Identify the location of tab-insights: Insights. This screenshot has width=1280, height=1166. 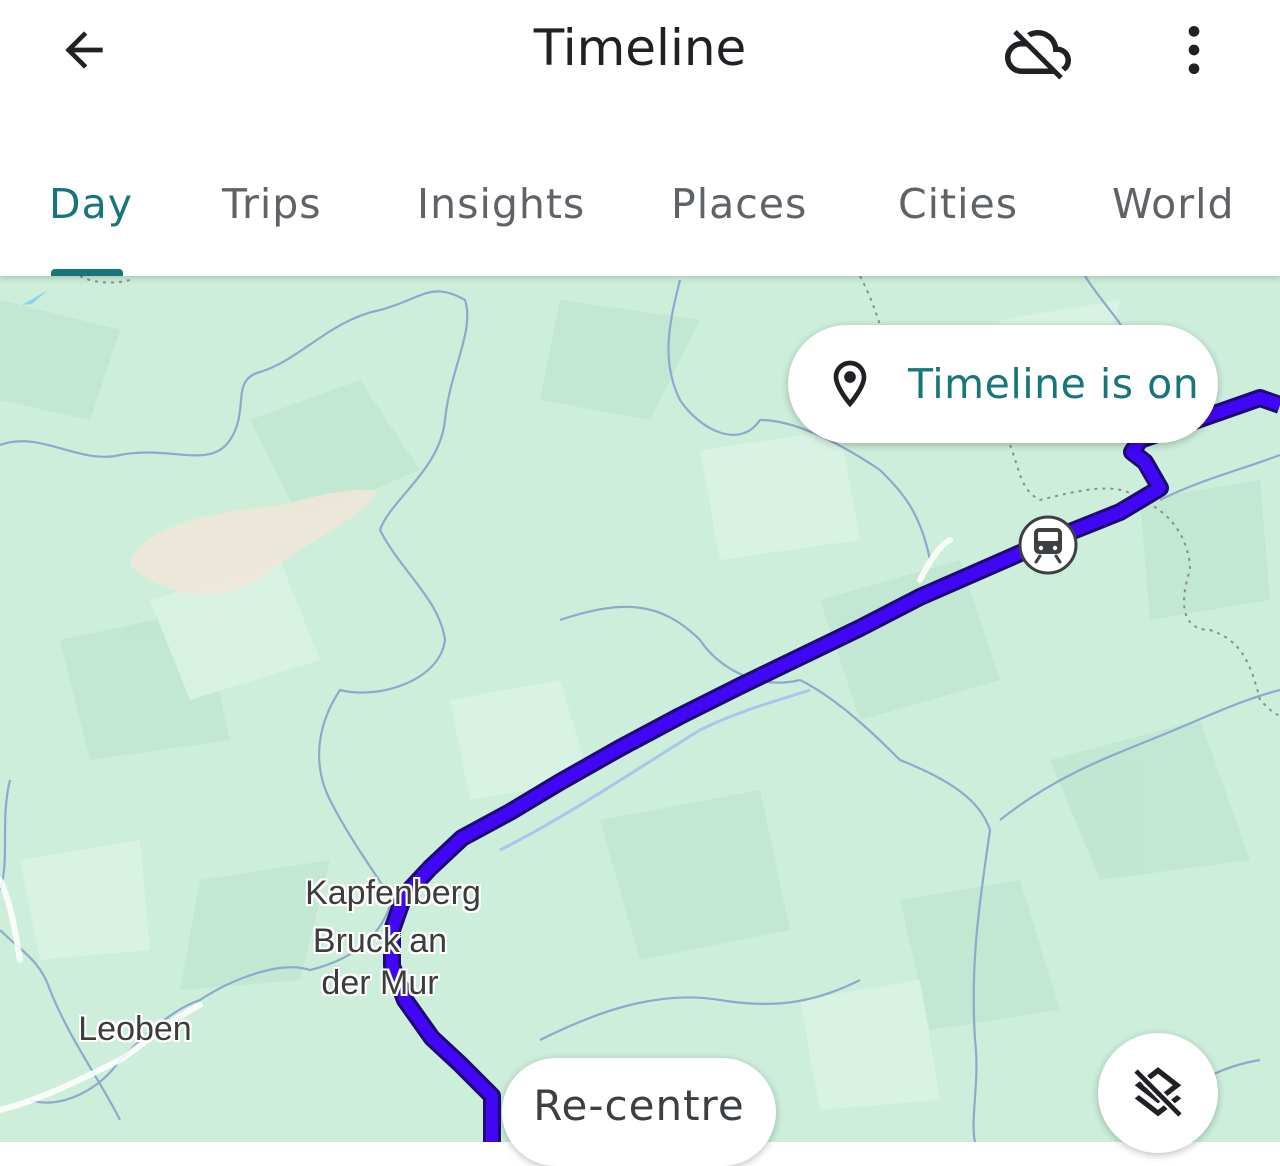
(501, 206).